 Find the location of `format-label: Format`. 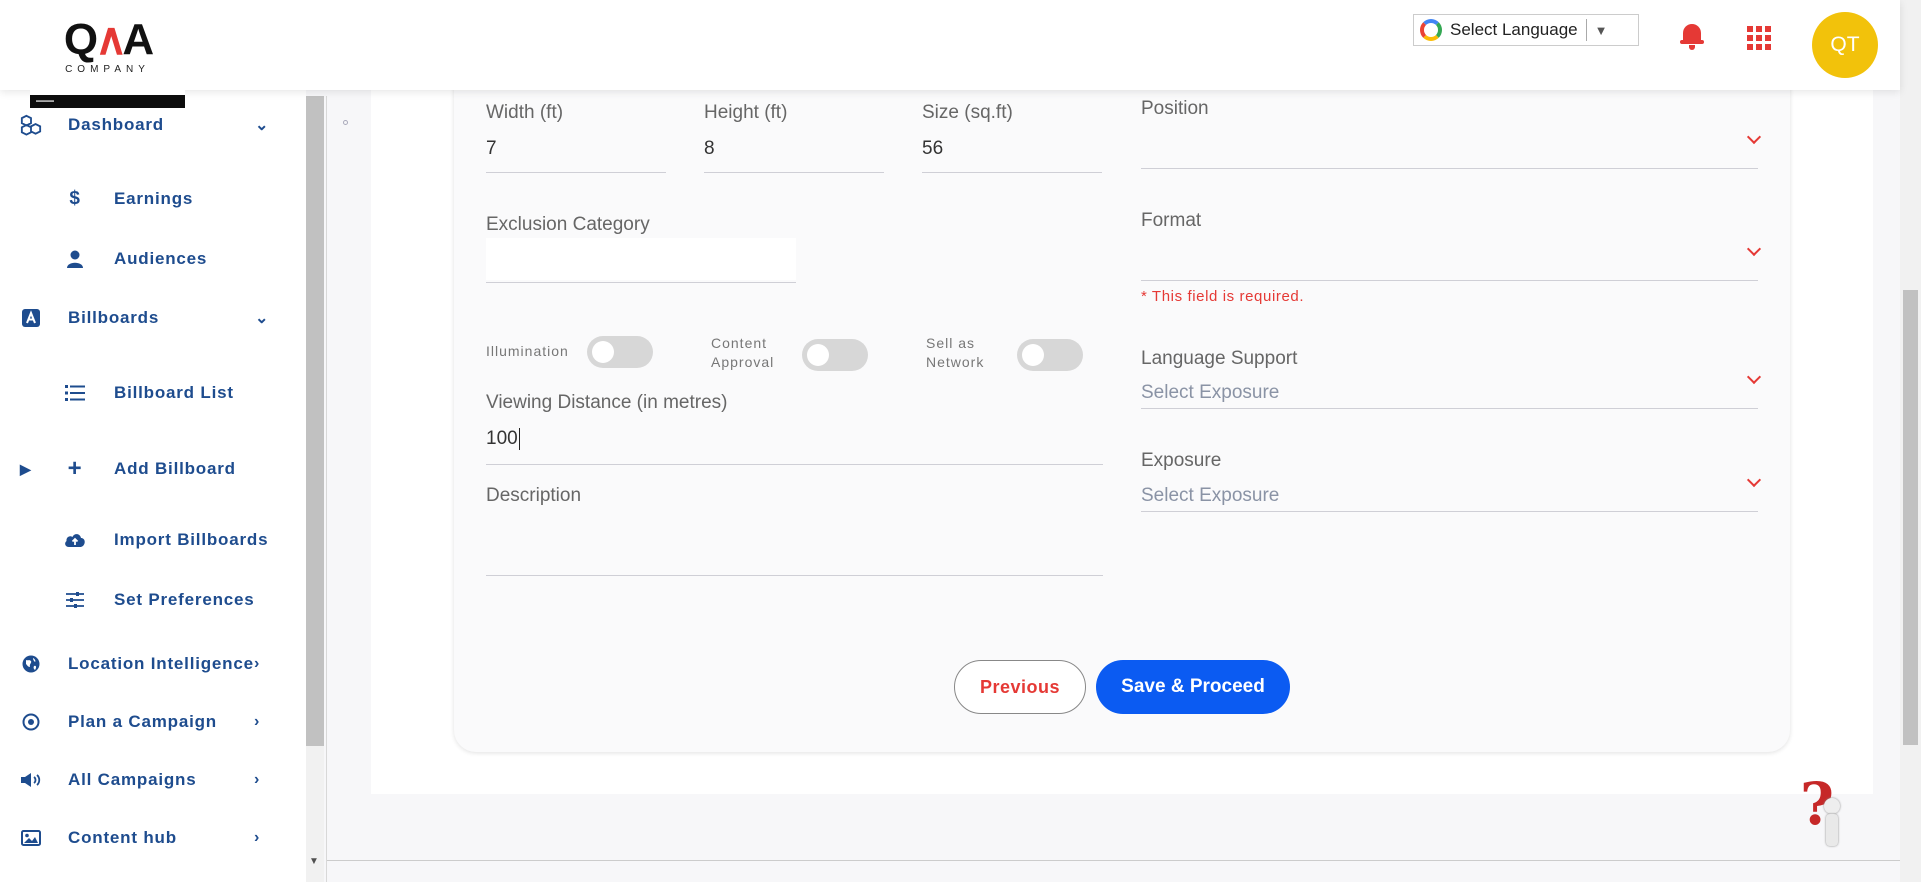

format-label: Format is located at coordinates (1171, 220).